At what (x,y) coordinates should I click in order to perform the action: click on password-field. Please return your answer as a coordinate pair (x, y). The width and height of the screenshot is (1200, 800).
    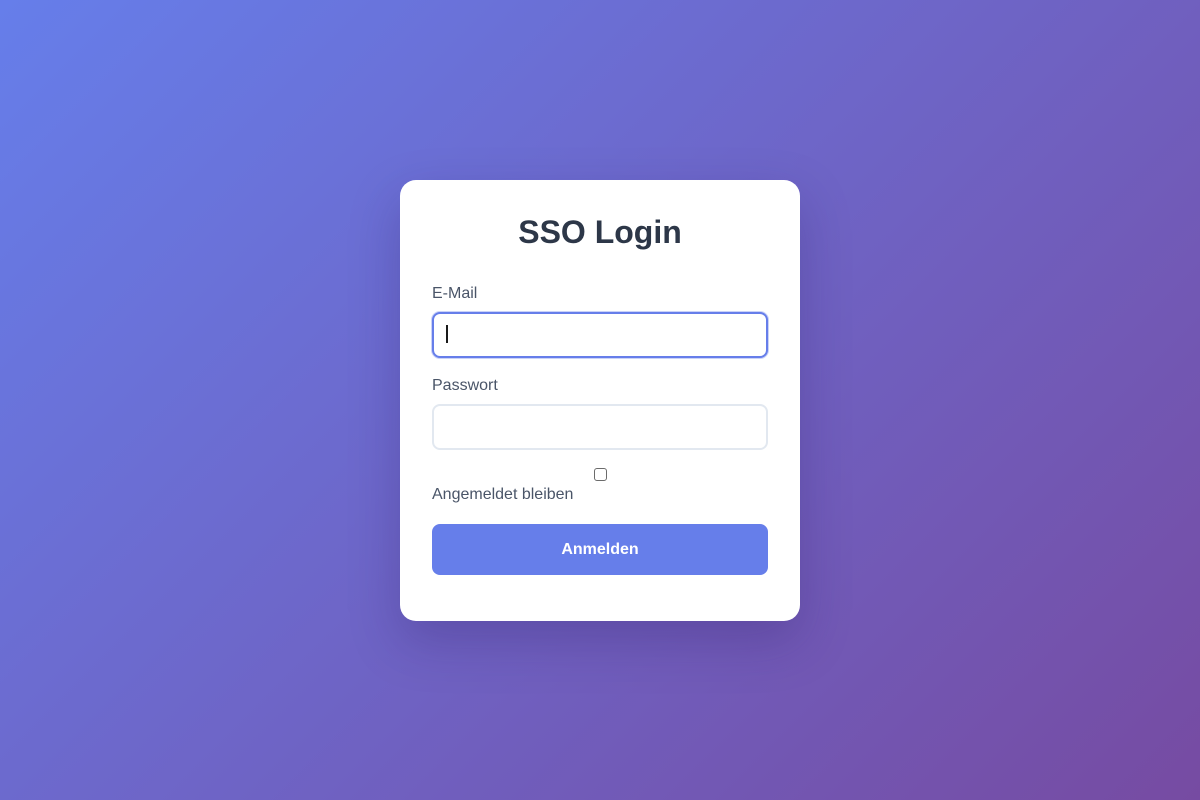
    Looking at the image, I should click on (600, 427).